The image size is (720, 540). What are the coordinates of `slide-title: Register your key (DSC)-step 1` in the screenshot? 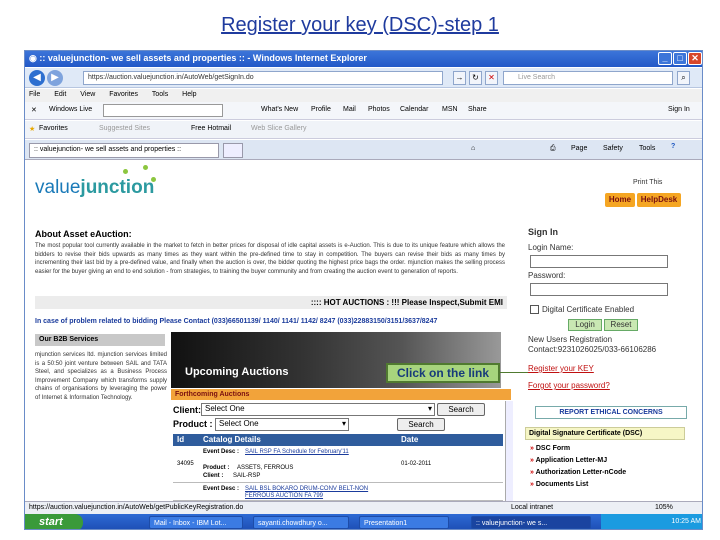 It's located at (360, 25).